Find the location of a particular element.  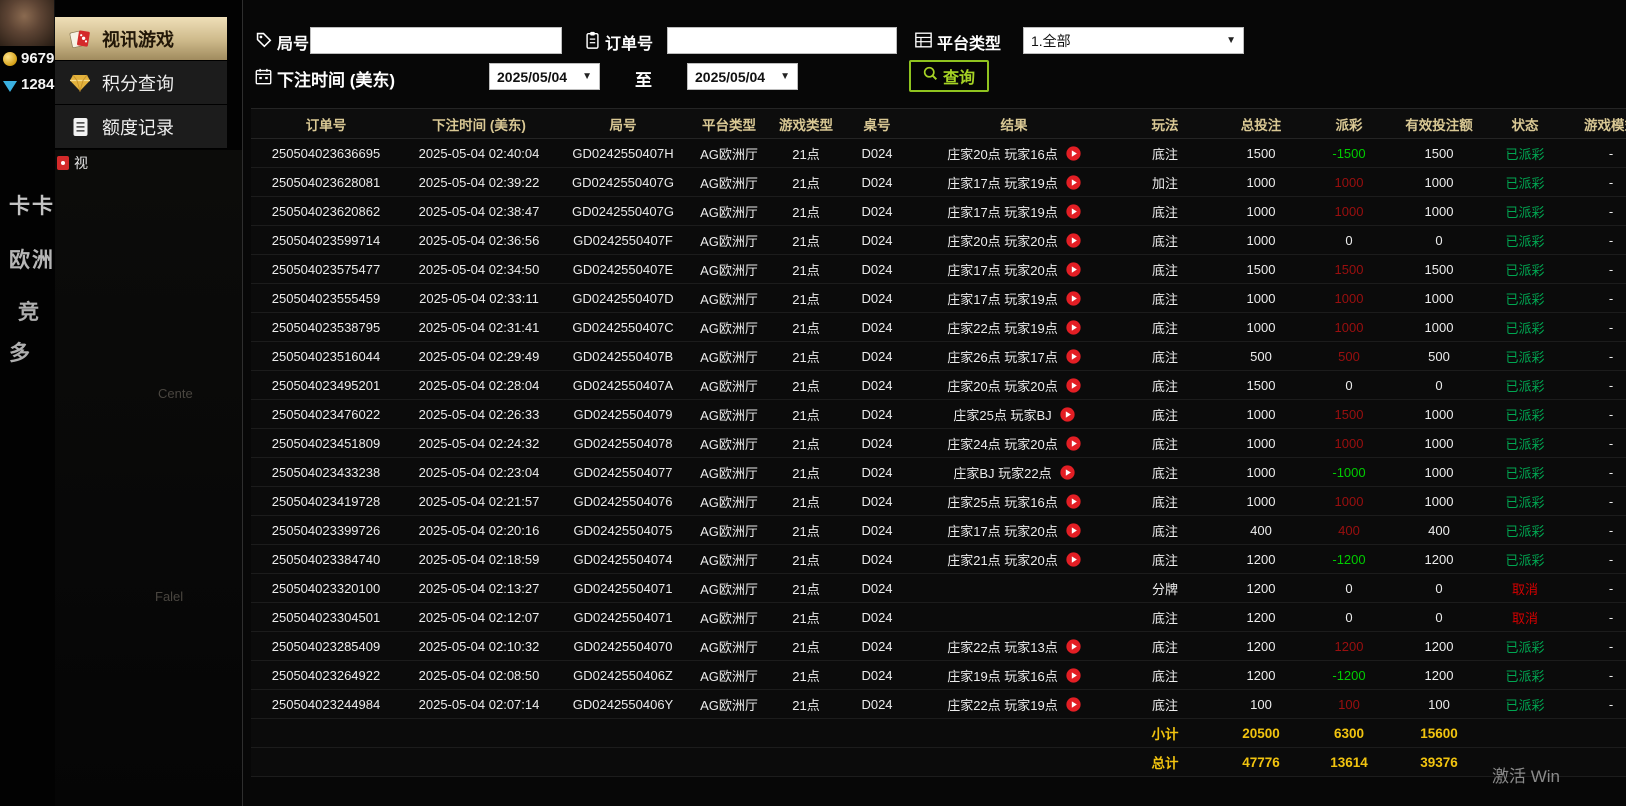

cell-payout: 500 is located at coordinates (1349, 356).